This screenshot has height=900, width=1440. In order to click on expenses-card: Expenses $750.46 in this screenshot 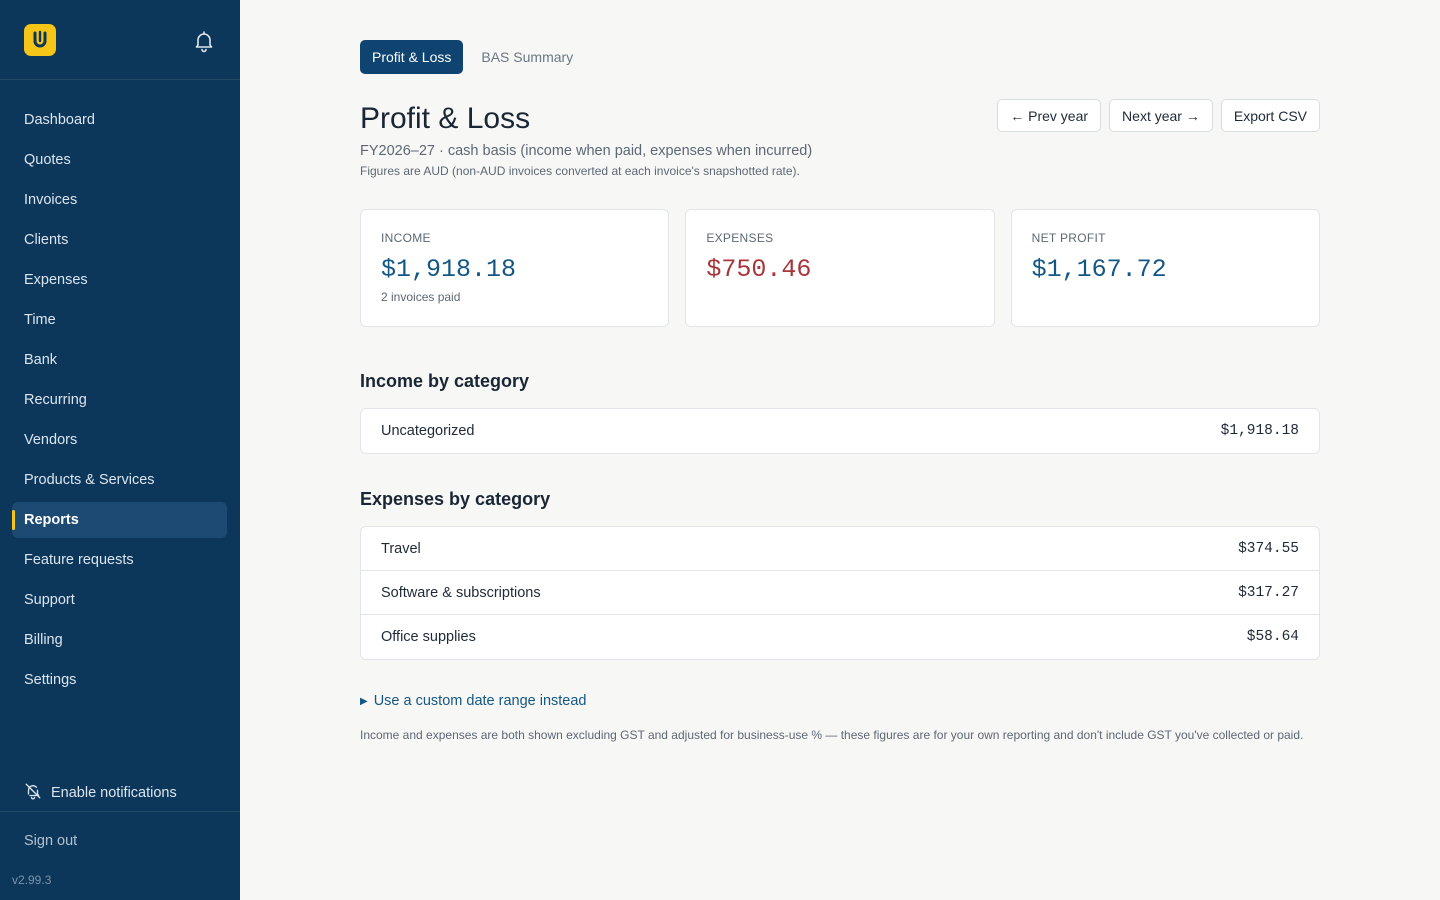, I will do `click(840, 268)`.